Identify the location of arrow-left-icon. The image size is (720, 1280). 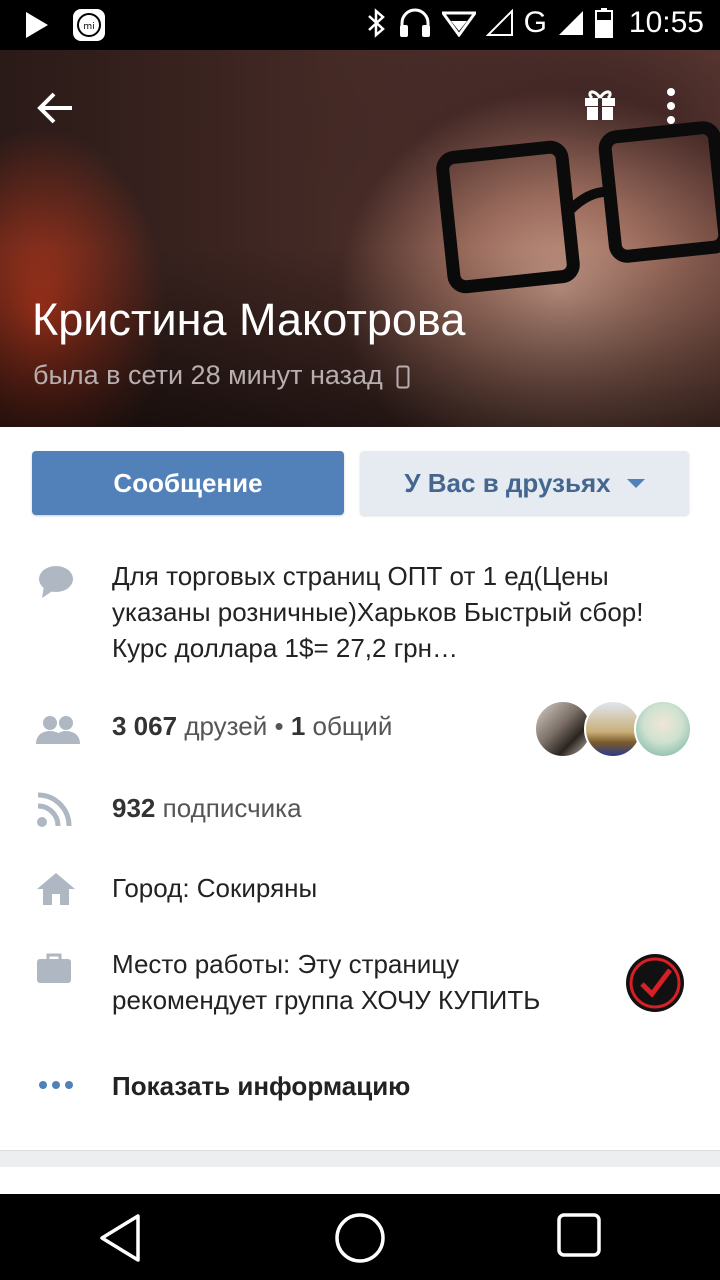
(54, 108).